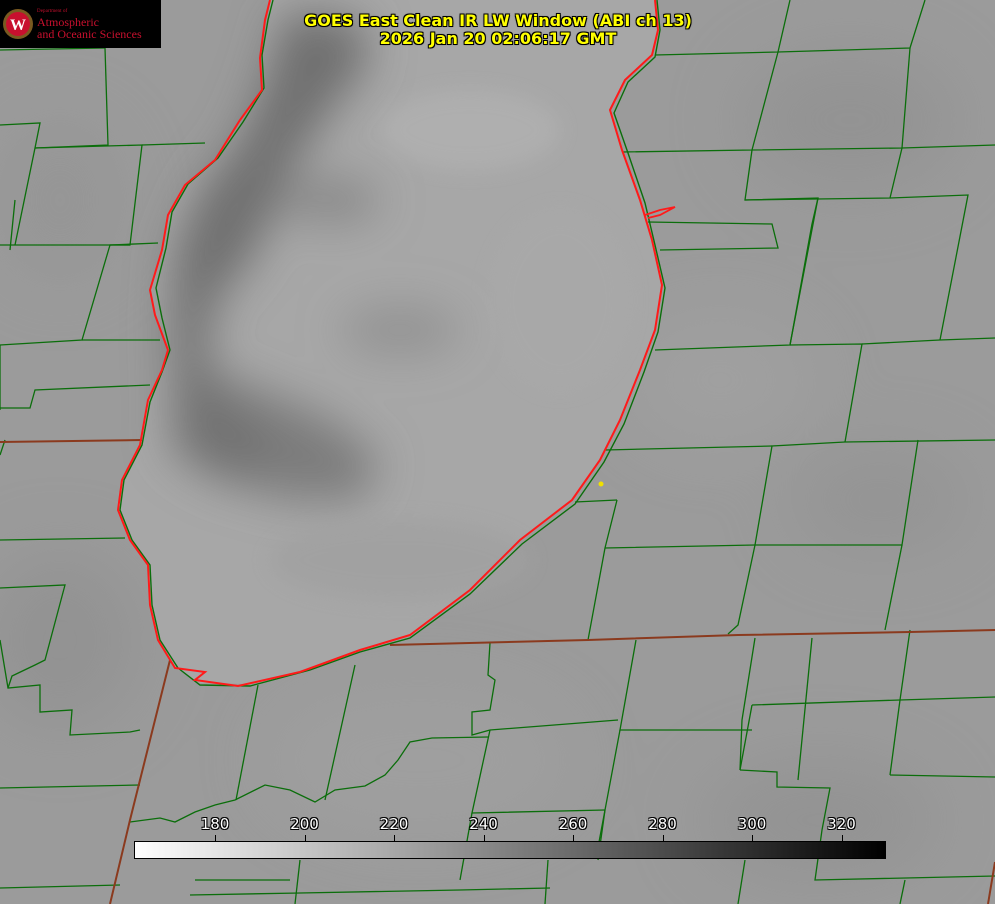 The width and height of the screenshot is (995, 904). I want to click on colorbar-label: 200, so click(304, 824).